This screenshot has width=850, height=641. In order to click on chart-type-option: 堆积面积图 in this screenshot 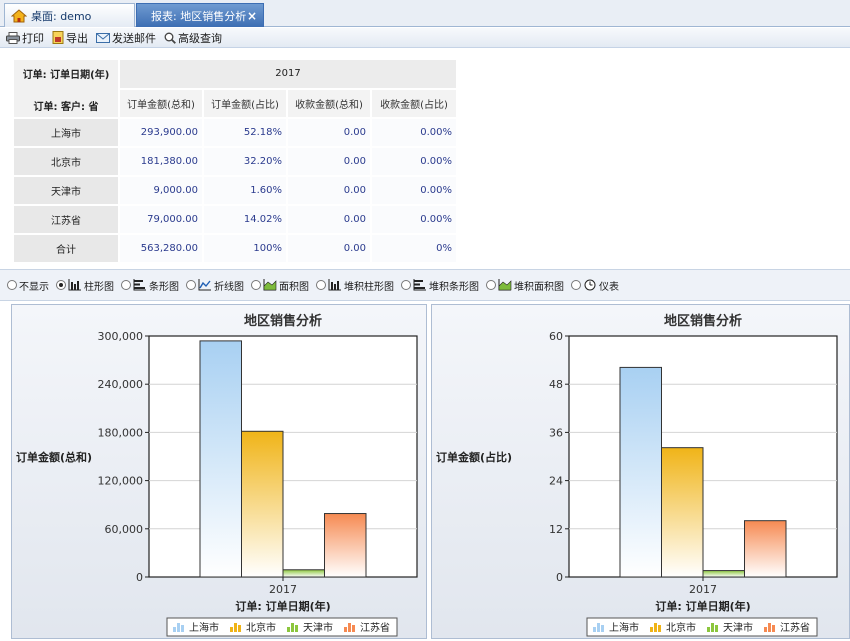, I will do `click(525, 285)`.